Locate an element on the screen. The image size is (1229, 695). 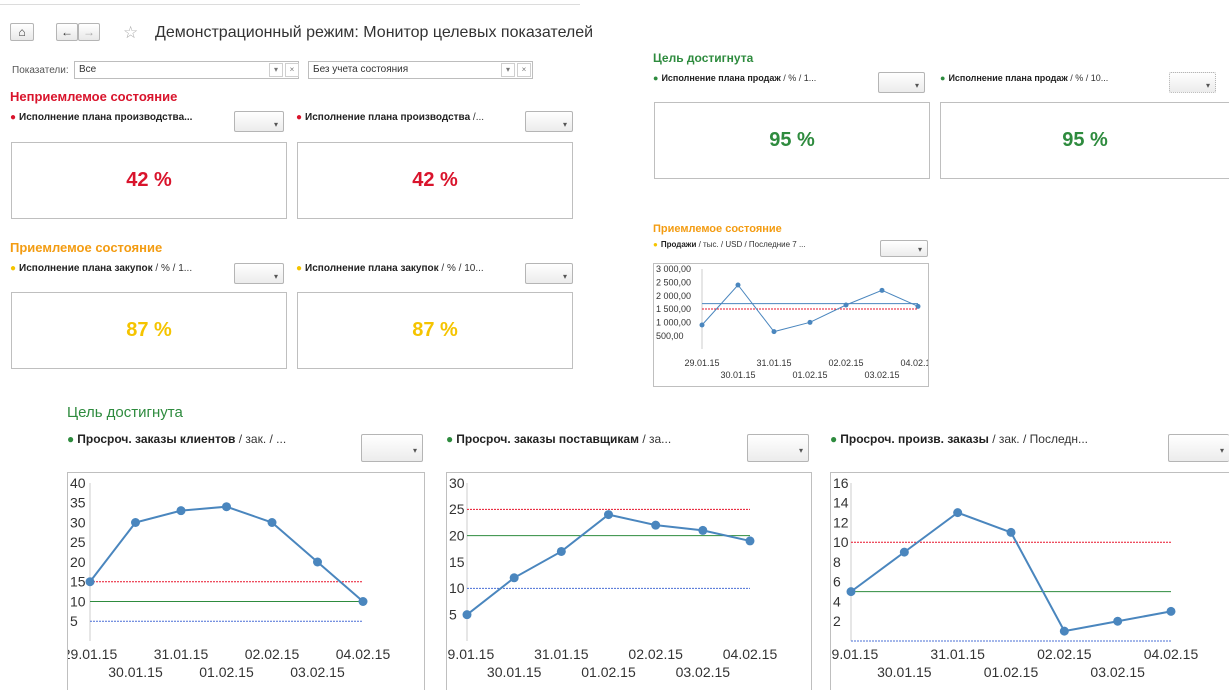
indicators-clear-button: × is located at coordinates (292, 70).